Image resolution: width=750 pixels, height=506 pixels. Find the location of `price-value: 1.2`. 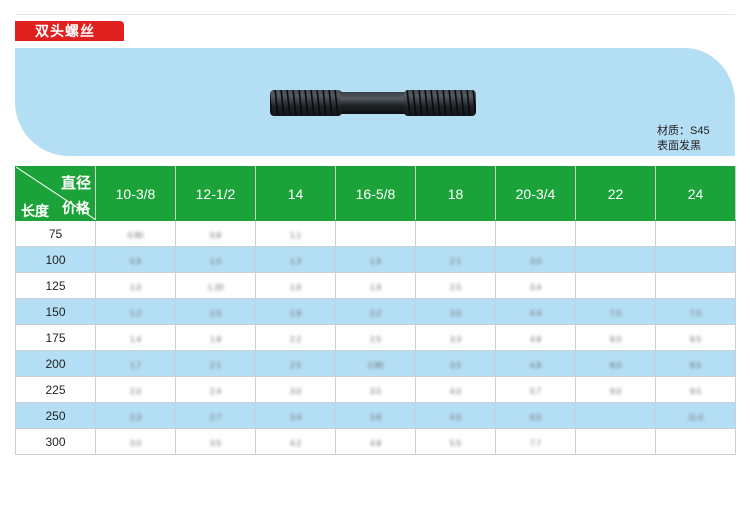

price-value: 1.2 is located at coordinates (135, 313).